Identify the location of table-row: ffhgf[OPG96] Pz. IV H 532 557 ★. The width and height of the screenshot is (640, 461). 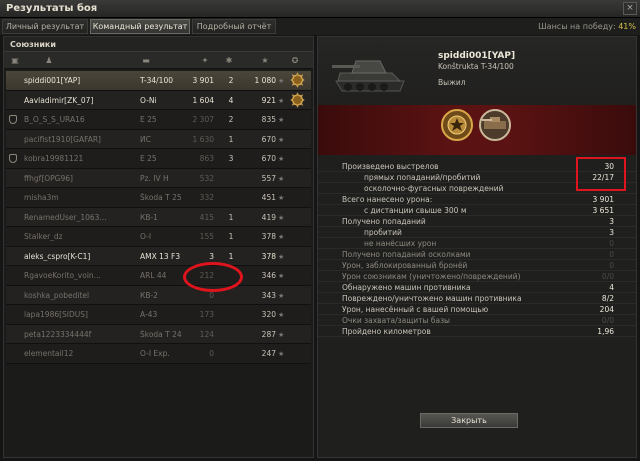
(158, 178).